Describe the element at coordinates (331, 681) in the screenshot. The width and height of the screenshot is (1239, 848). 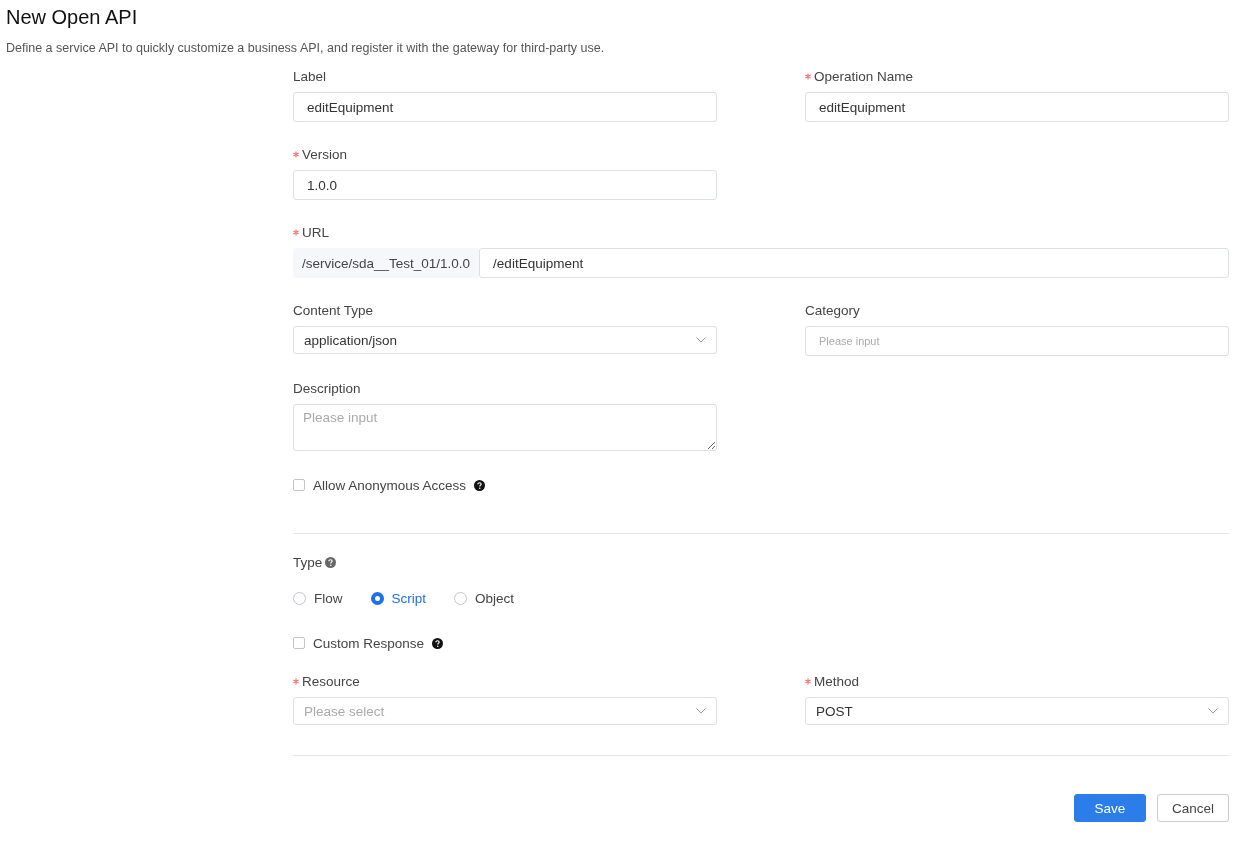
I see `field-label: Resource` at that location.